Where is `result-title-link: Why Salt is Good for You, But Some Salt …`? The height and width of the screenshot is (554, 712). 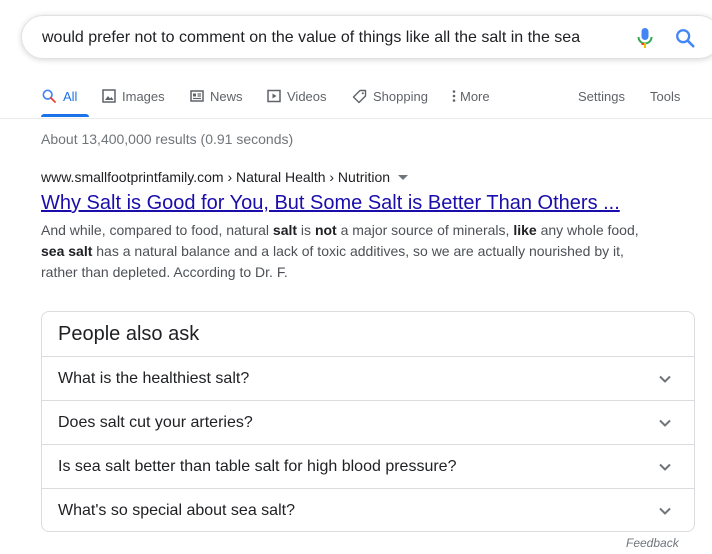
result-title-link: Why Salt is Good for You, But Some Salt … is located at coordinates (330, 203).